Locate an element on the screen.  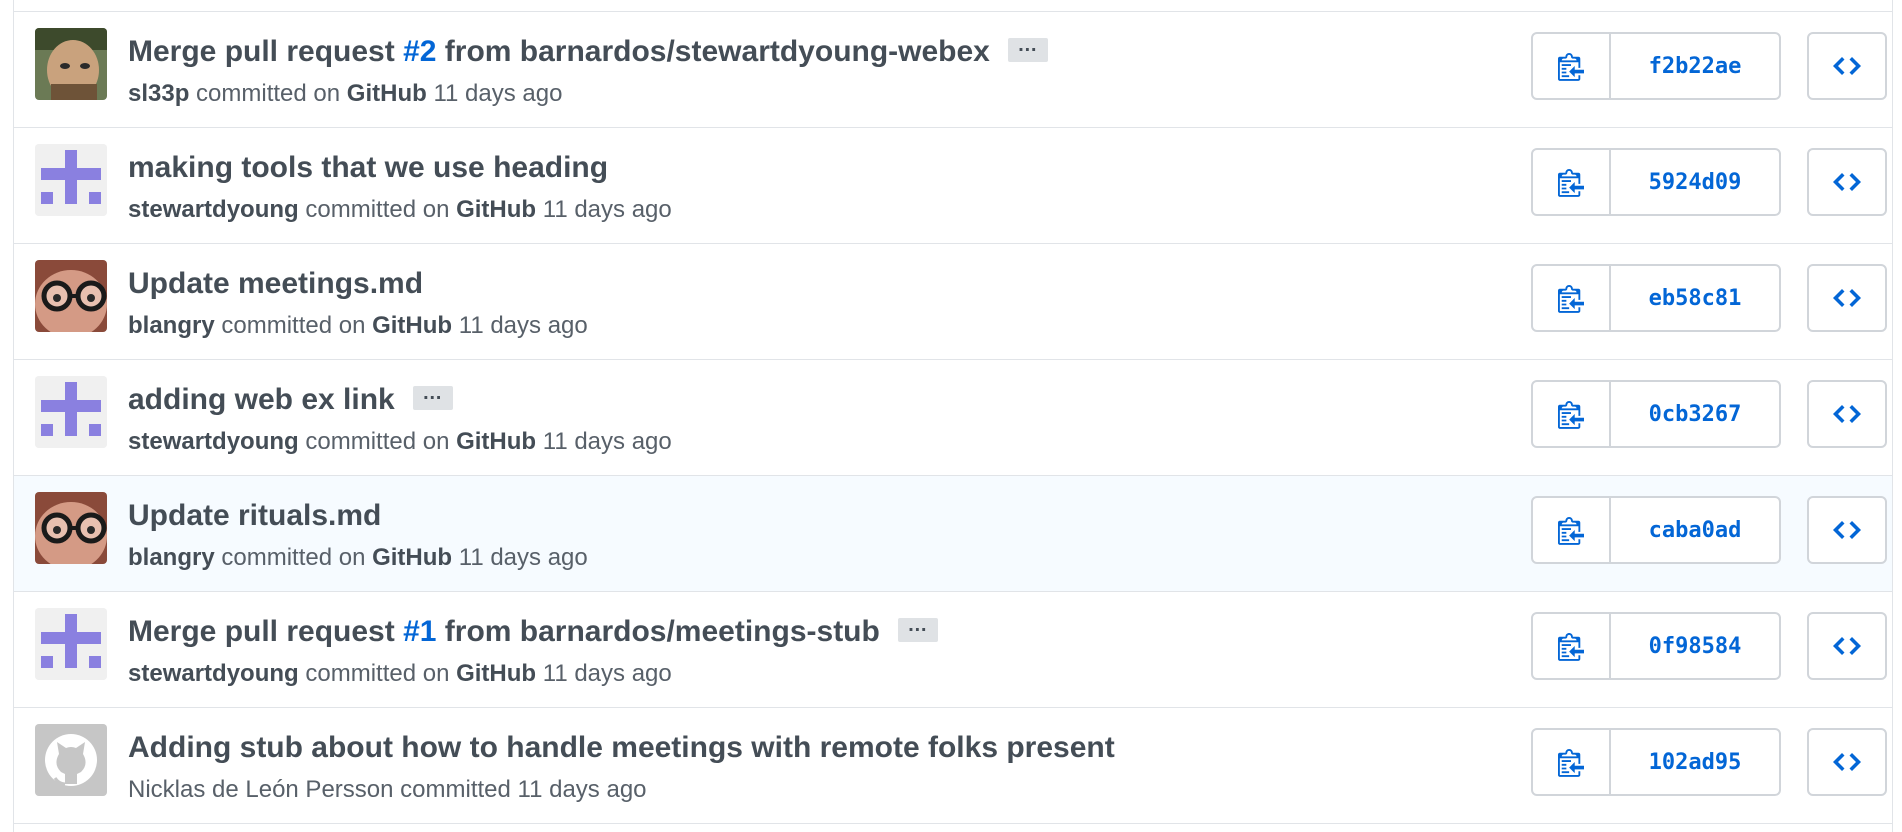
commit-message-link: adding web ex link is located at coordinates (261, 399).